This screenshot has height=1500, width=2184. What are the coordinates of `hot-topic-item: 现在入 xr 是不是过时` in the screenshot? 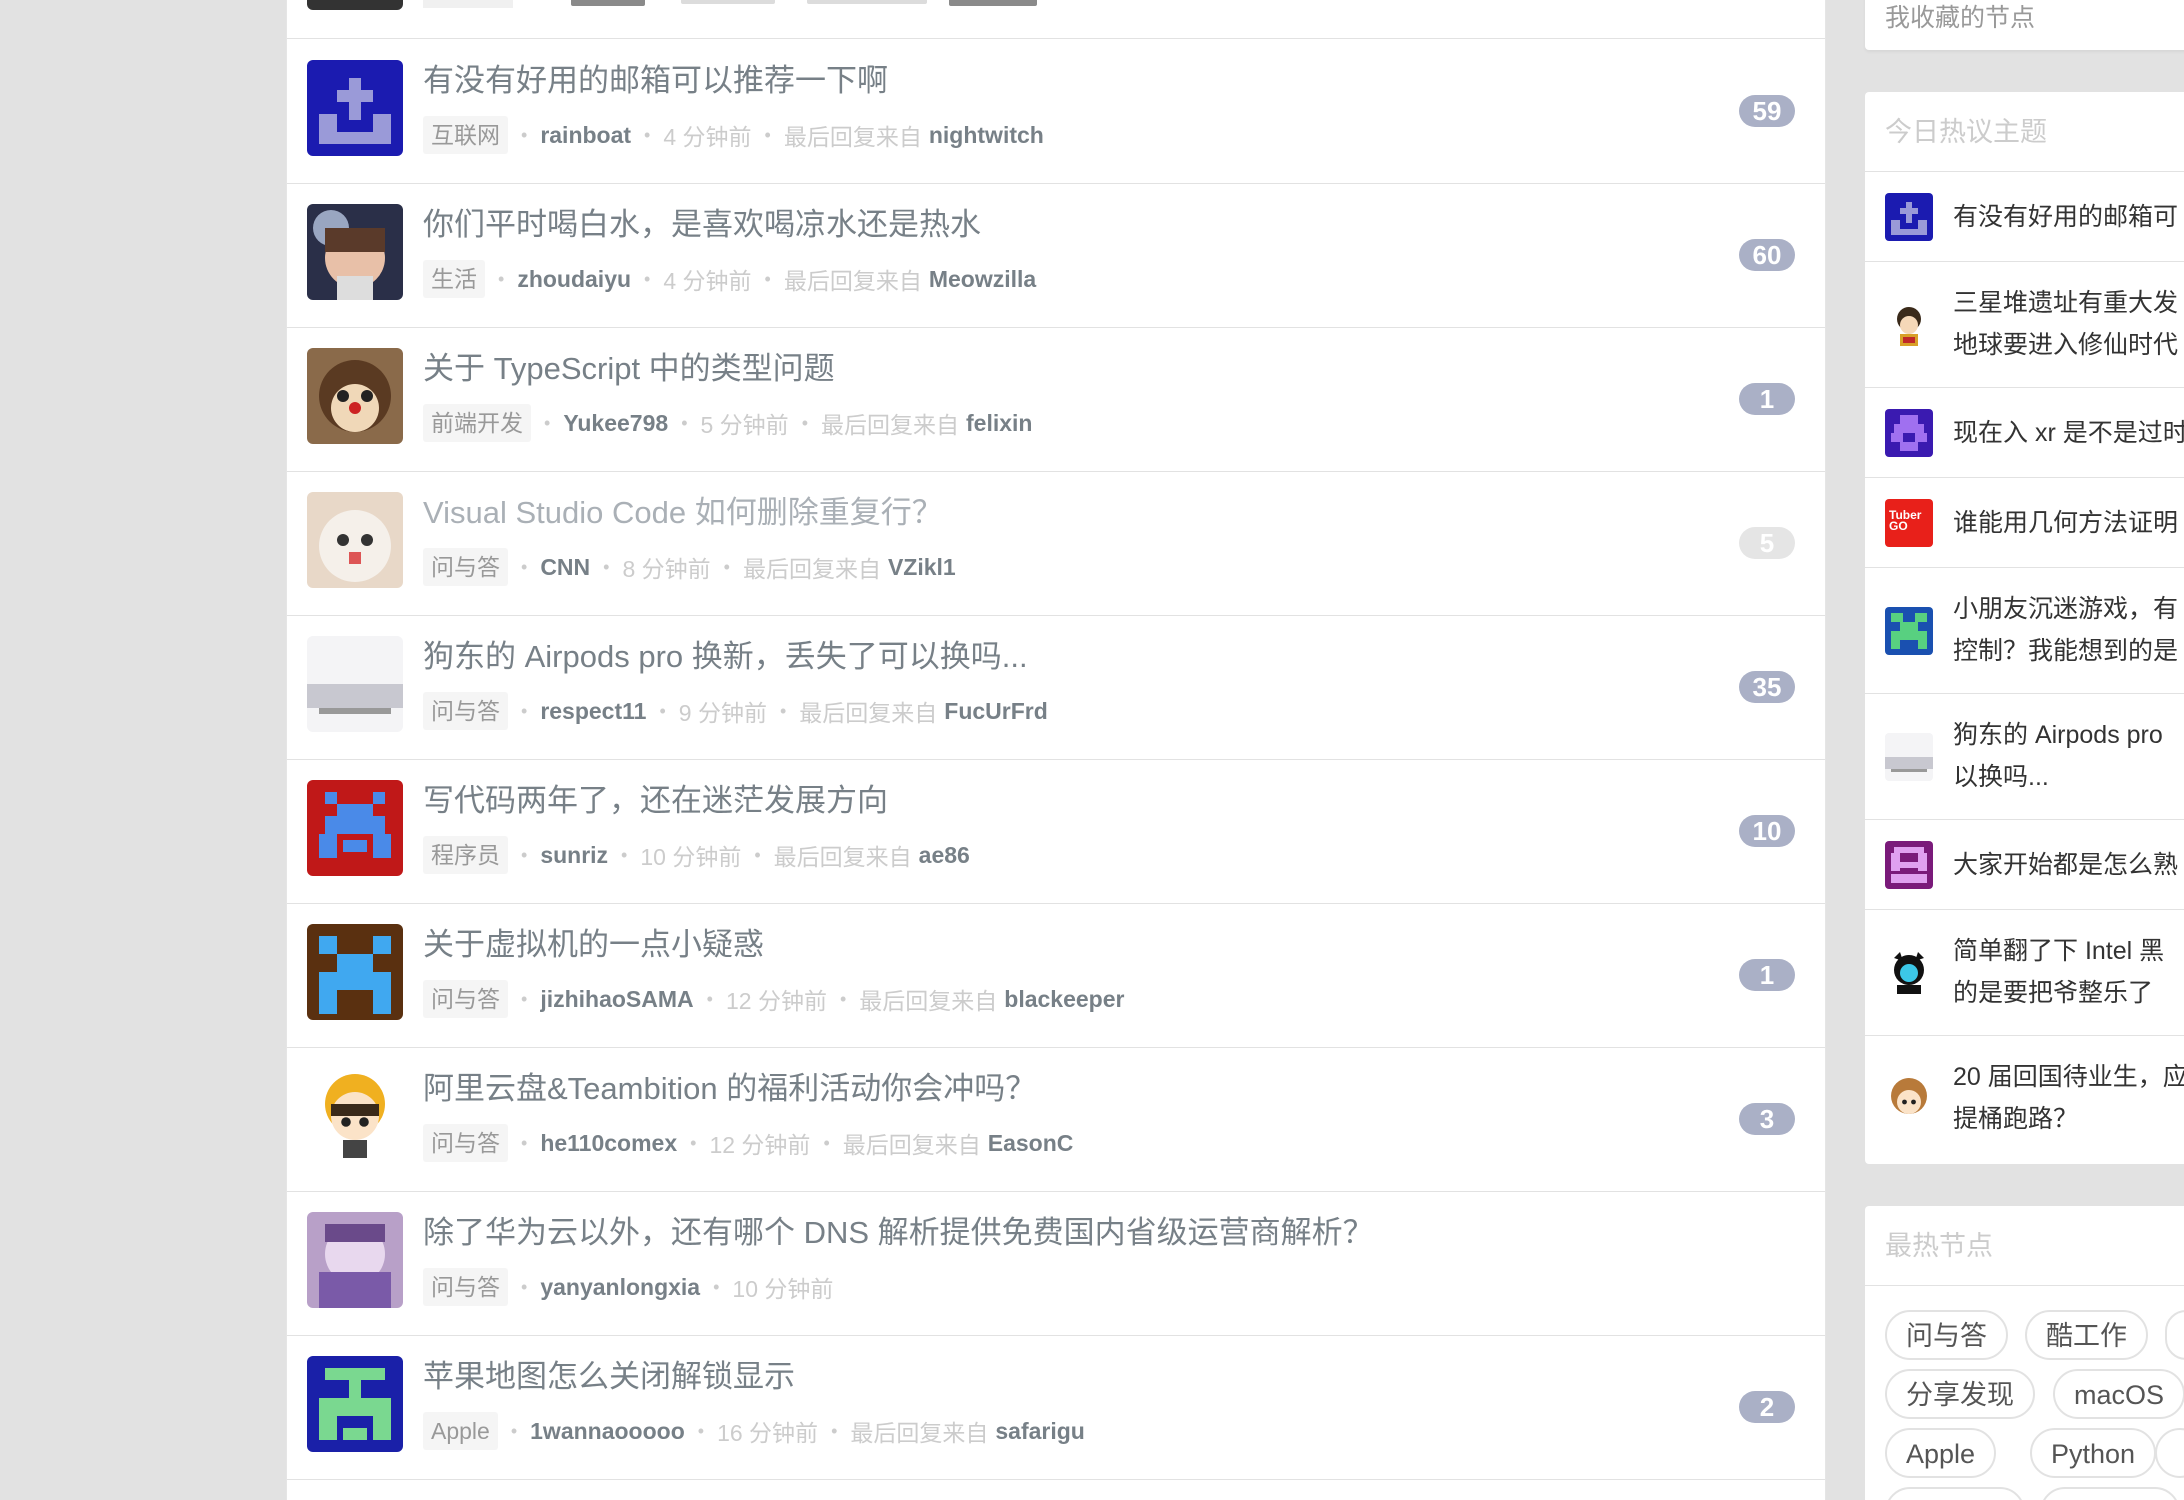 It's located at (2024, 433).